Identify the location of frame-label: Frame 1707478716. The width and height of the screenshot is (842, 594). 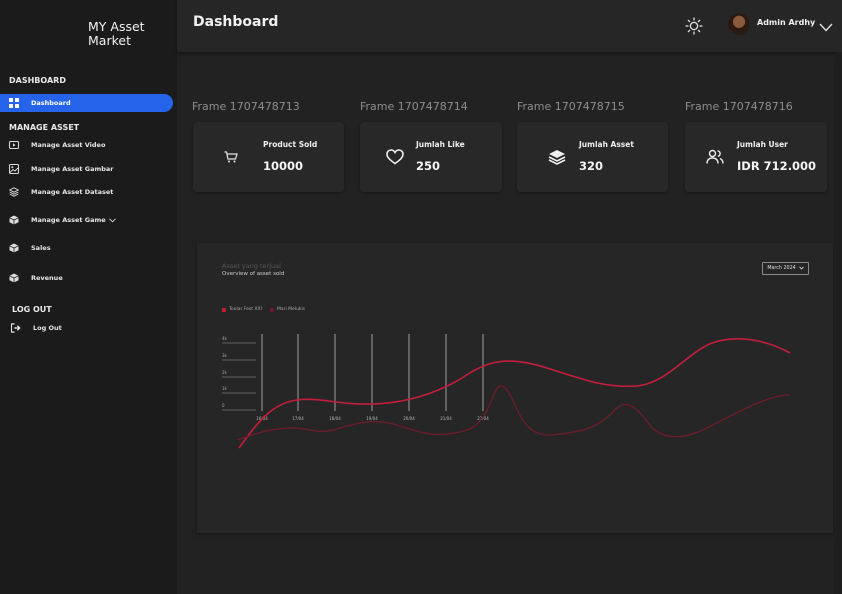
(739, 106).